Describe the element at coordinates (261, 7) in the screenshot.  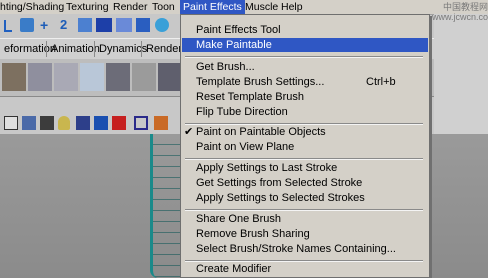
I see `menu-muscle: Muscle` at that location.